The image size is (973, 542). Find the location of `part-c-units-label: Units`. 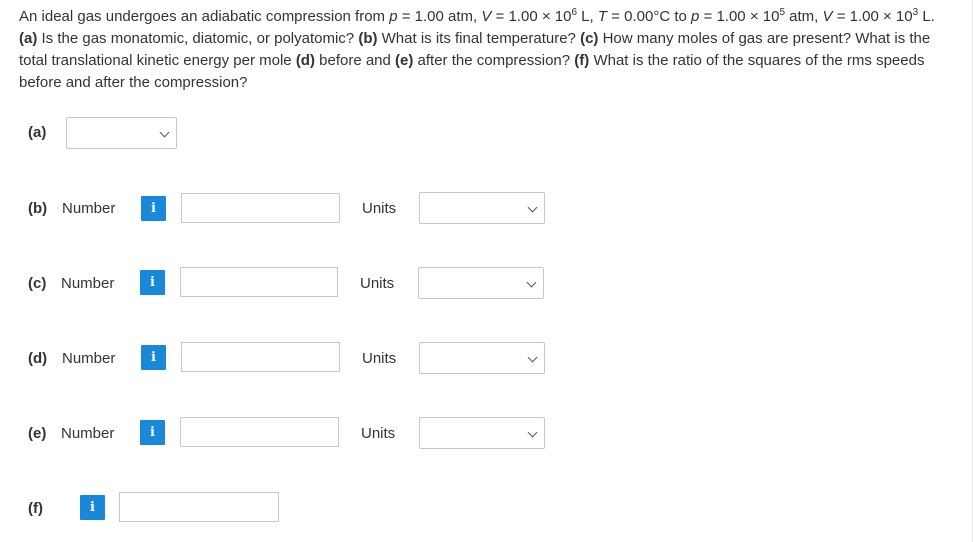

part-c-units-label: Units is located at coordinates (377, 283).